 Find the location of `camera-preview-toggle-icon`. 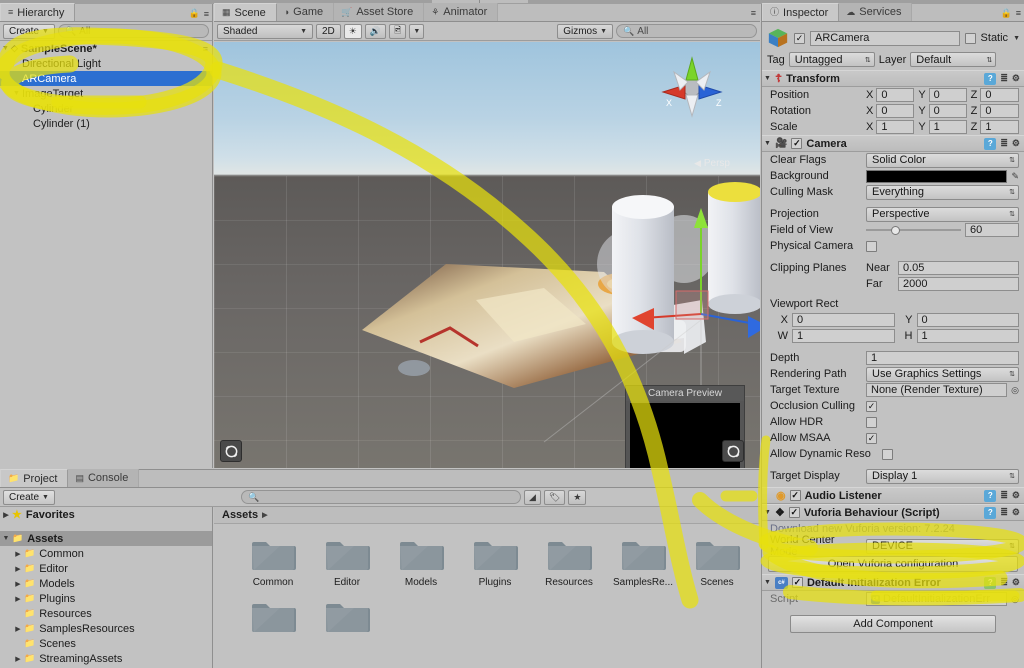

camera-preview-toggle-icon is located at coordinates (733, 451).